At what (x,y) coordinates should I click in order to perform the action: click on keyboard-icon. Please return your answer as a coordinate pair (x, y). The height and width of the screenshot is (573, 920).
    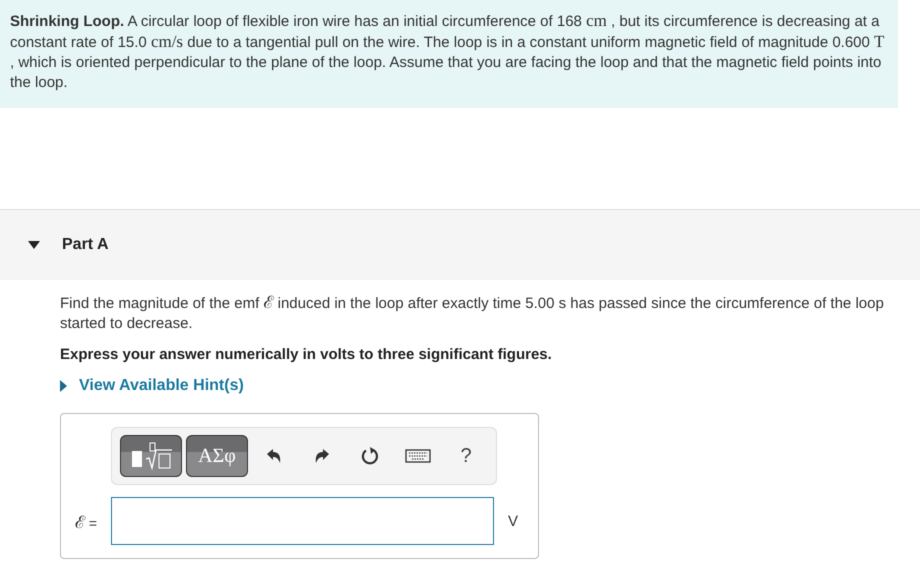
    Looking at the image, I should click on (418, 456).